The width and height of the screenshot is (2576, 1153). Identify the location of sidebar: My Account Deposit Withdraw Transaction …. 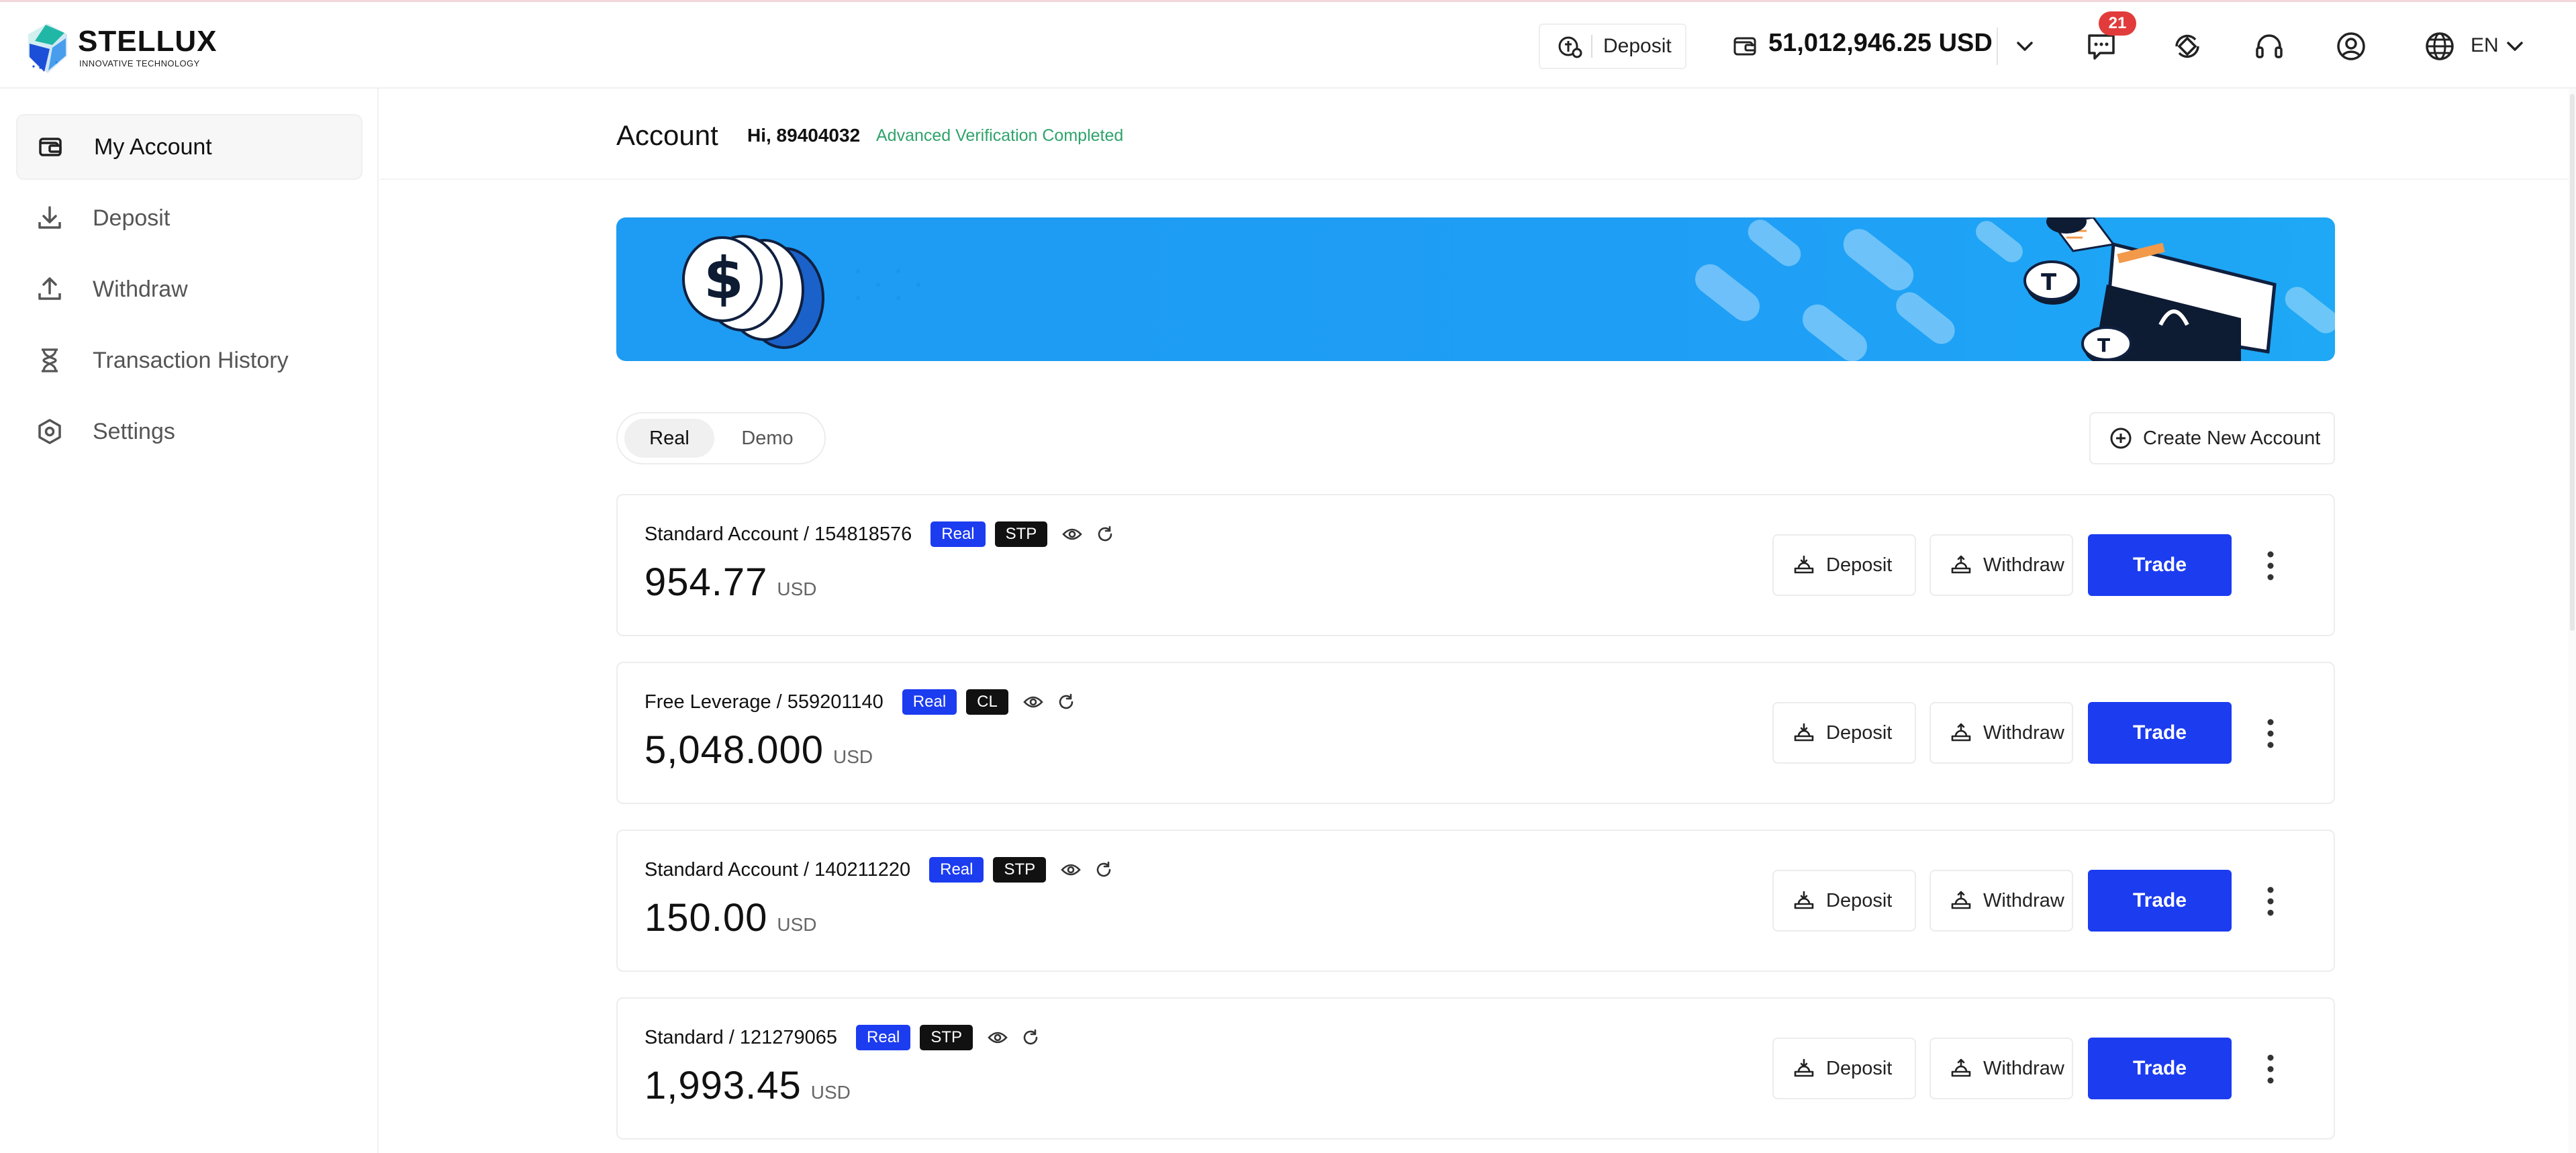
(189, 621).